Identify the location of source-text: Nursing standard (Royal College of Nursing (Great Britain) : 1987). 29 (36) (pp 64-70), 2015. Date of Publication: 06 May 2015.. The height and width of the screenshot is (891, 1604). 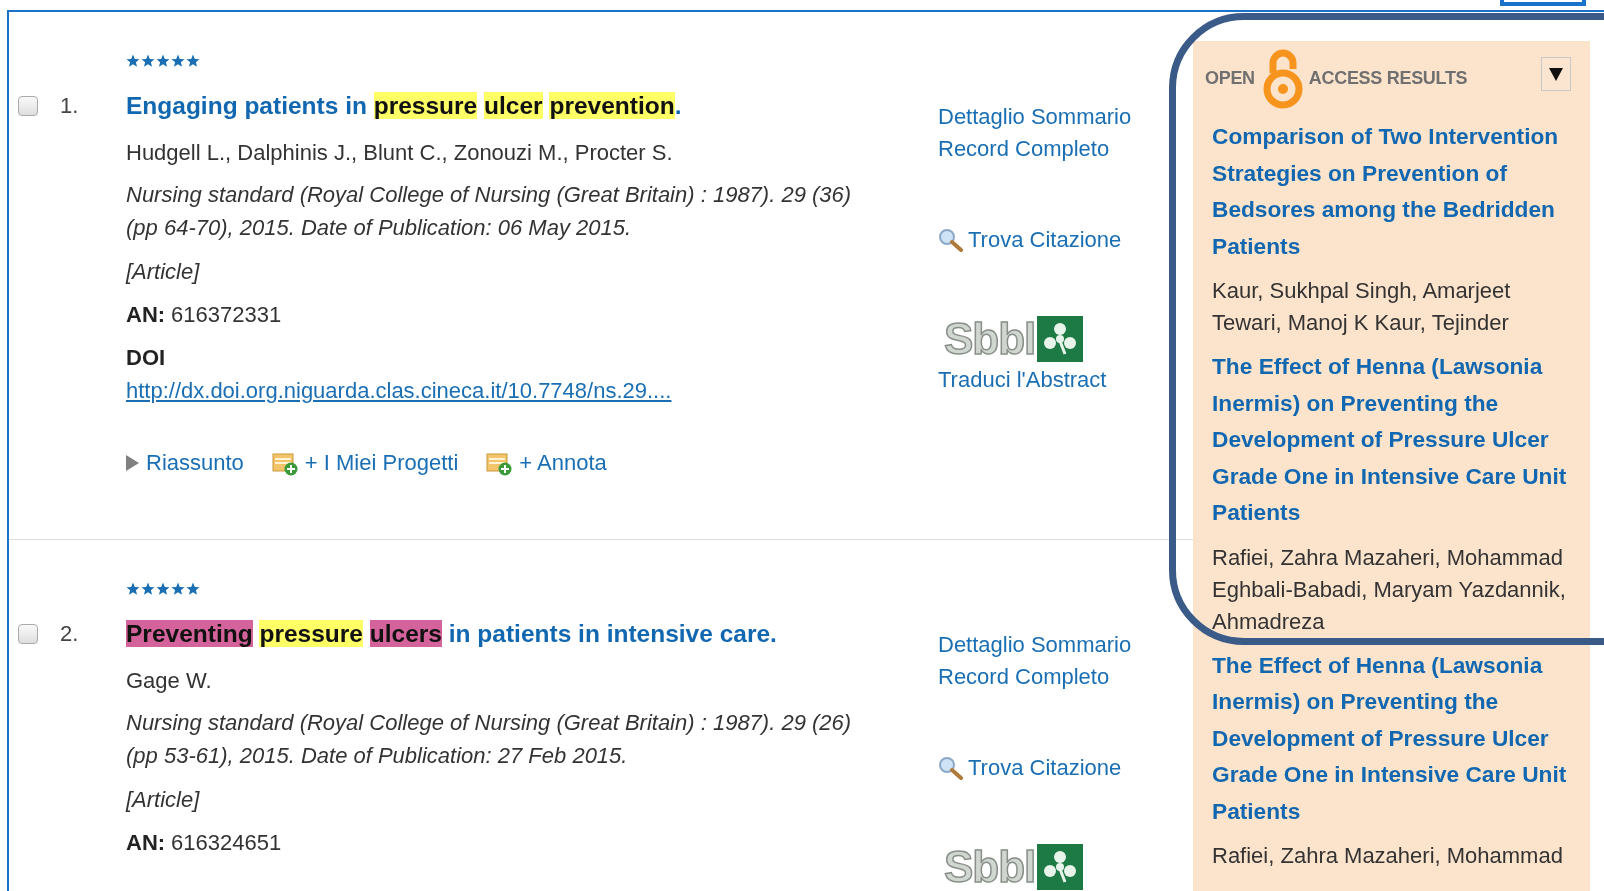
(489, 211).